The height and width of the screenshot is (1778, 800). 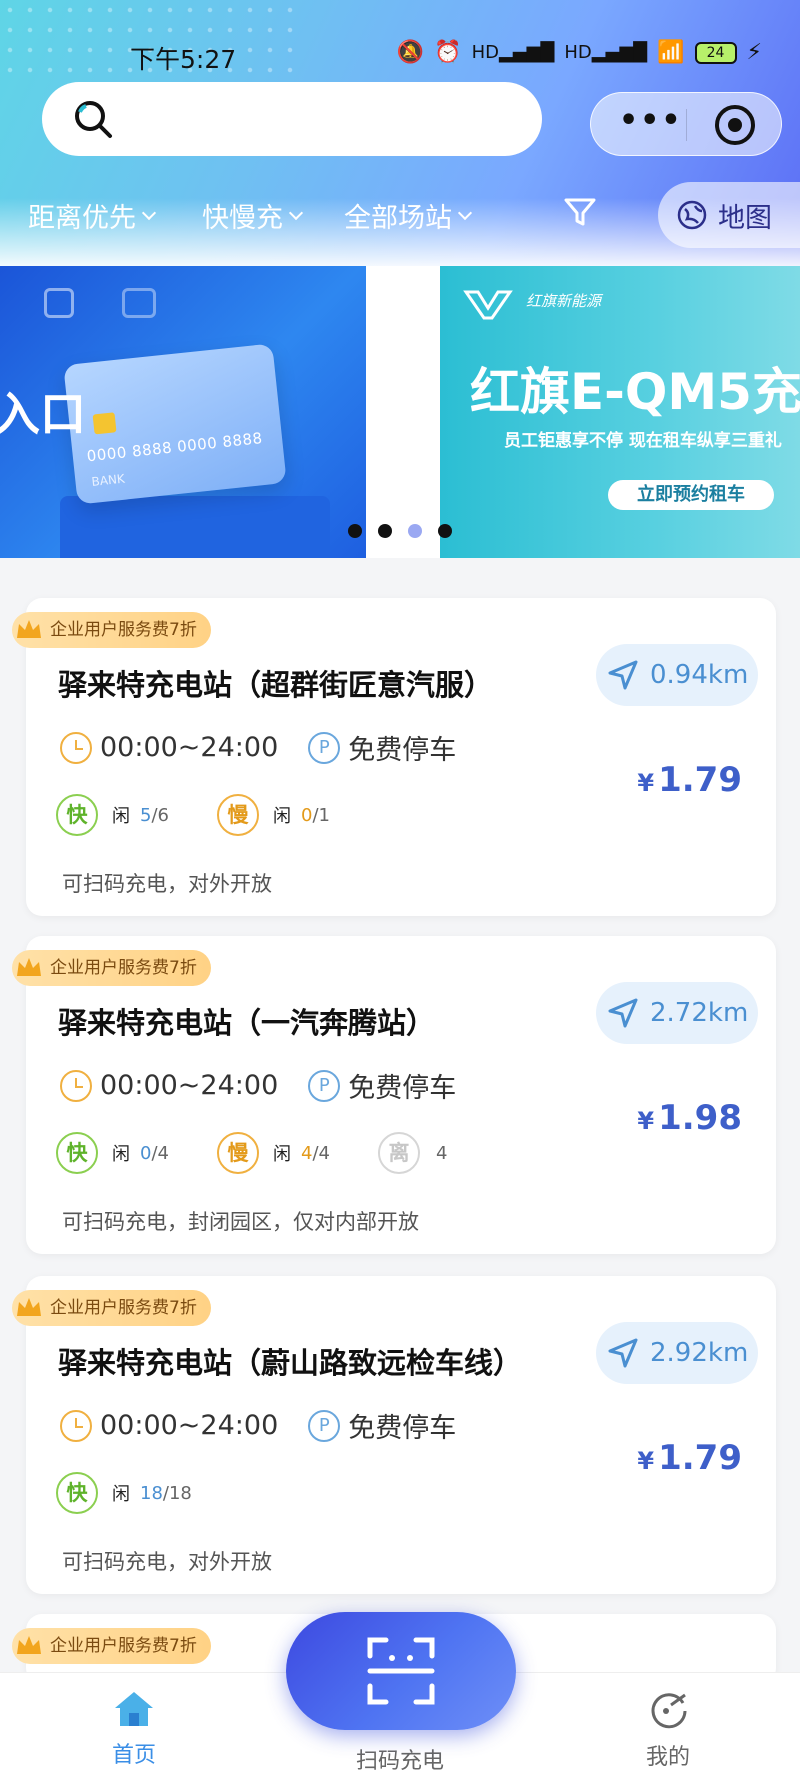 What do you see at coordinates (677, 1013) in the screenshot?
I see `distance-pill: 2.72km` at bounding box center [677, 1013].